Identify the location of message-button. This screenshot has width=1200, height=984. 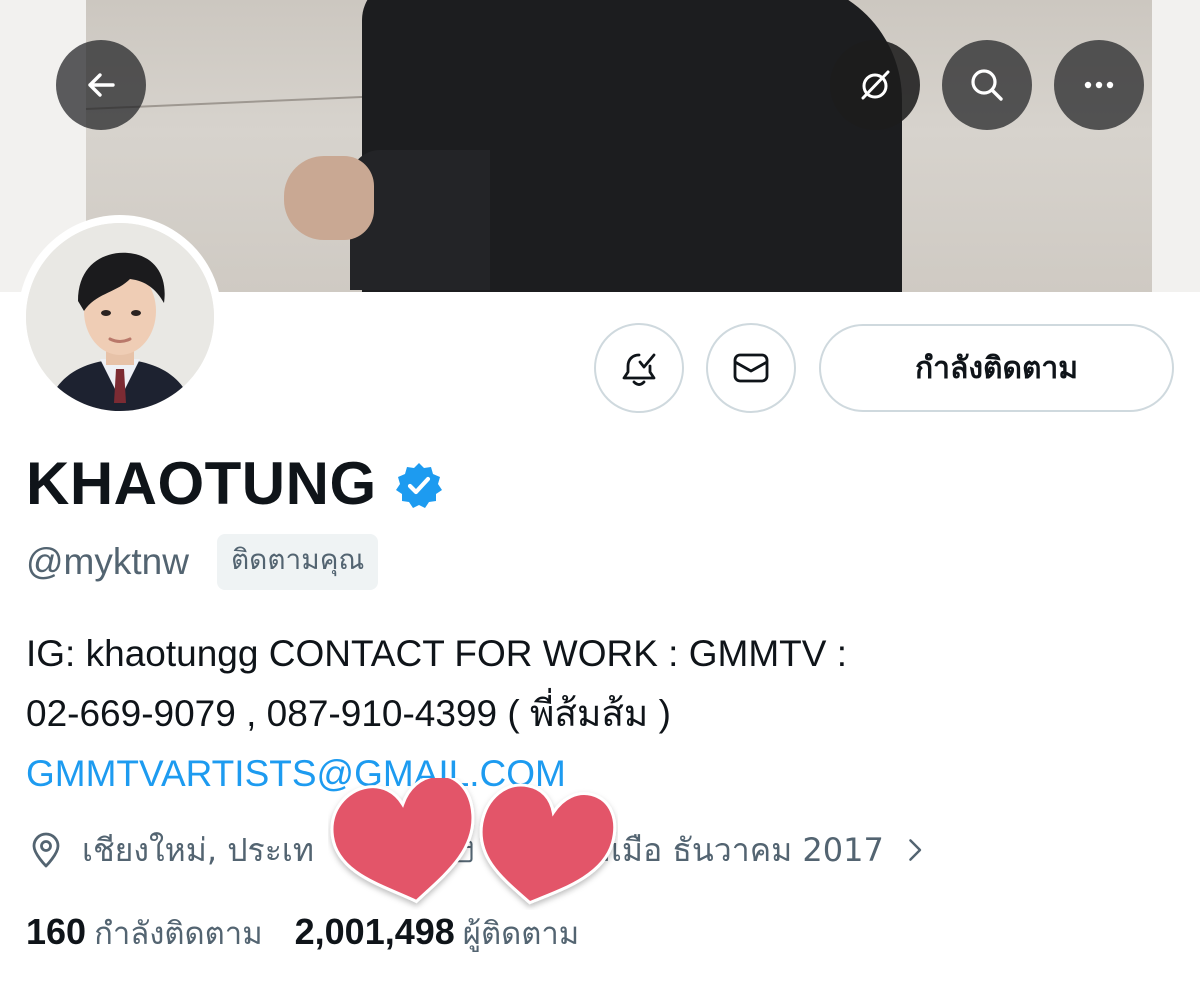
(751, 368).